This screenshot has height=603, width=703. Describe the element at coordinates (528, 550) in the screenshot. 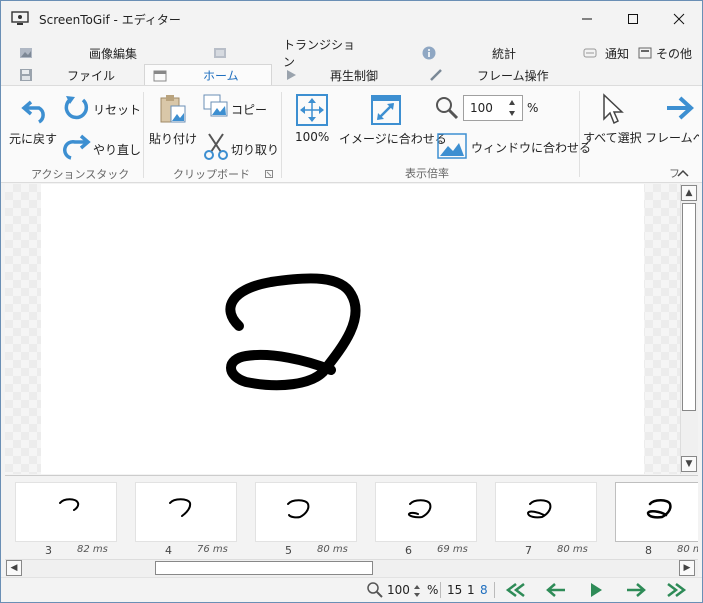

I see `frame-number: 7` at that location.